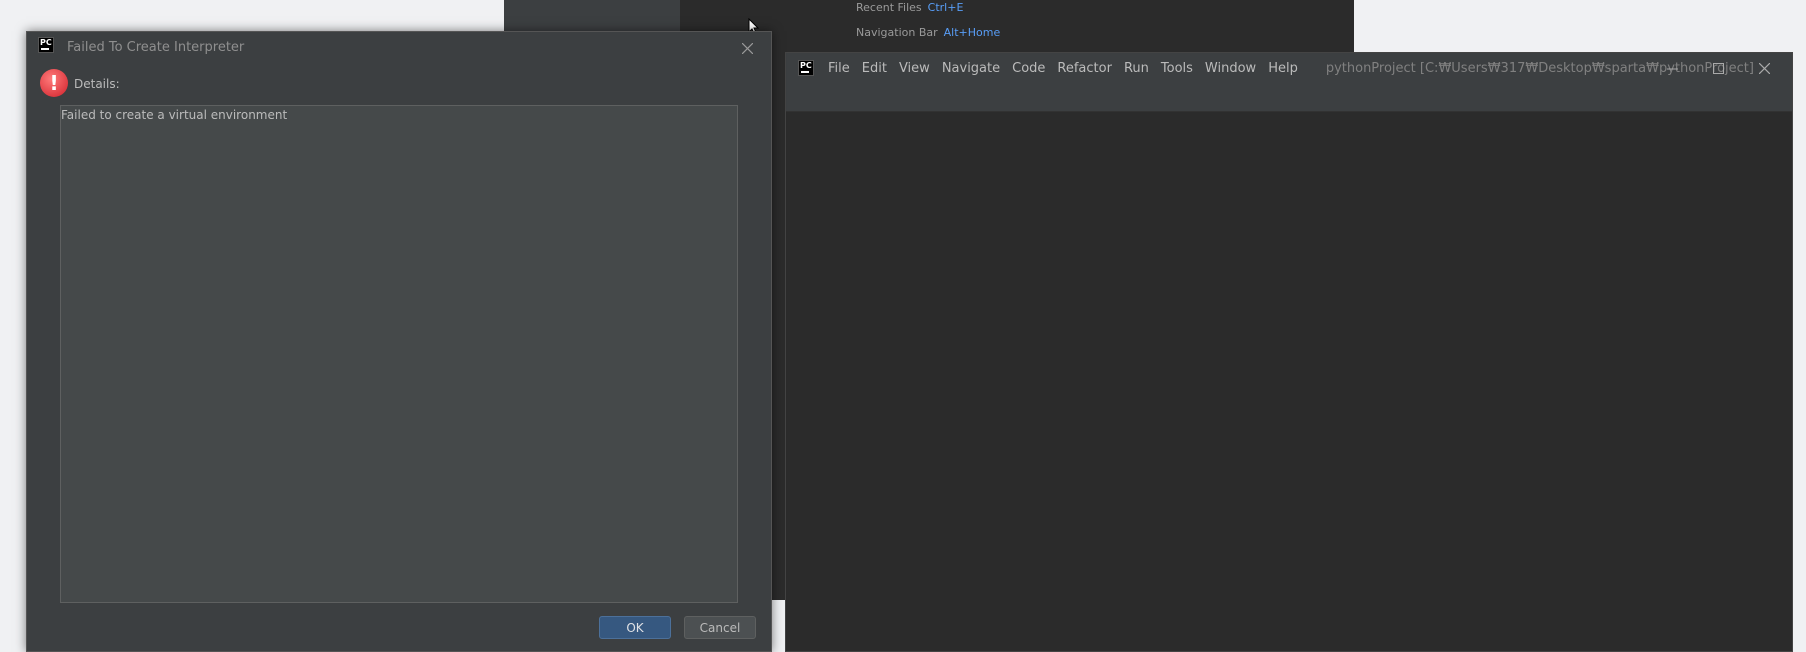 The image size is (1806, 652). Describe the element at coordinates (971, 68) in the screenshot. I see `menu-navigate: Navigate` at that location.